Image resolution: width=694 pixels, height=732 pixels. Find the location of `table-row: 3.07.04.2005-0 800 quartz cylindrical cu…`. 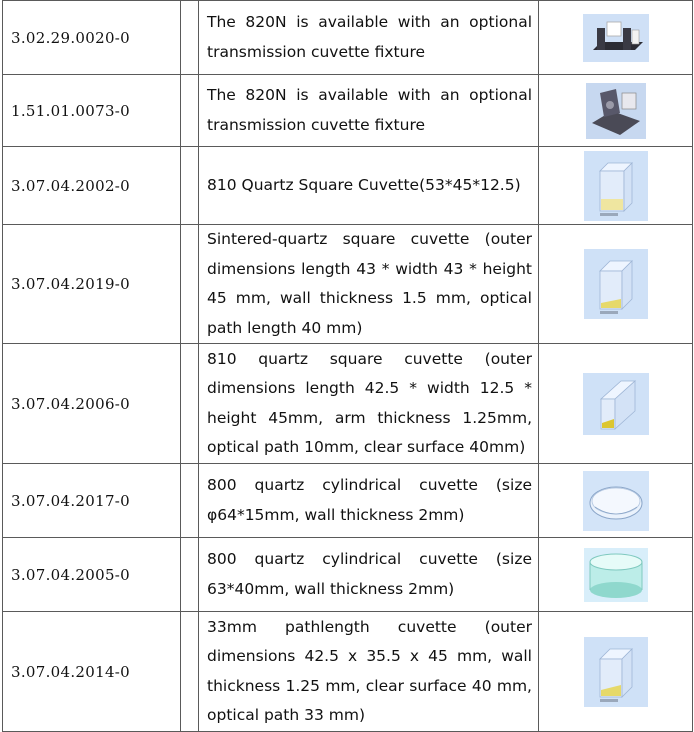

table-row: 3.07.04.2005-0 800 quartz cylindrical cu… is located at coordinates (347, 574).